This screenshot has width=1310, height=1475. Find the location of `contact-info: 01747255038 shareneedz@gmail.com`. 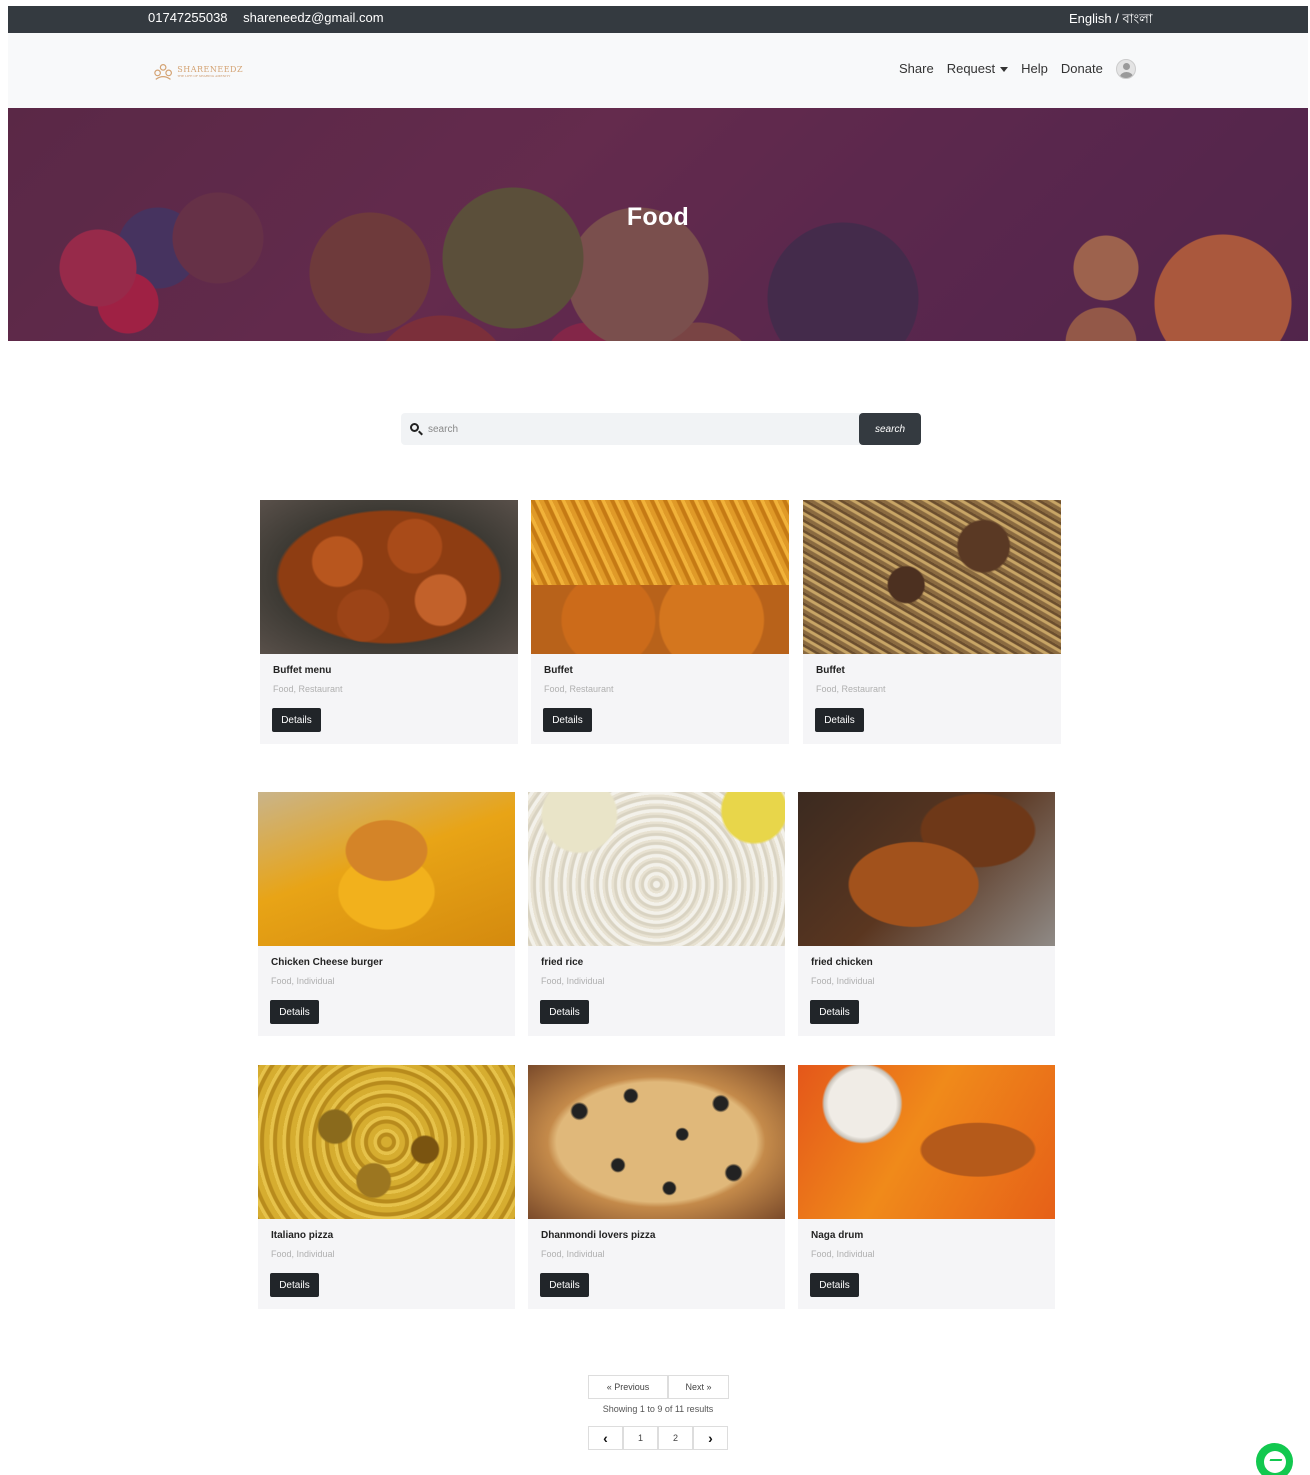

contact-info: 01747255038 shareneedz@gmail.com is located at coordinates (272, 17).